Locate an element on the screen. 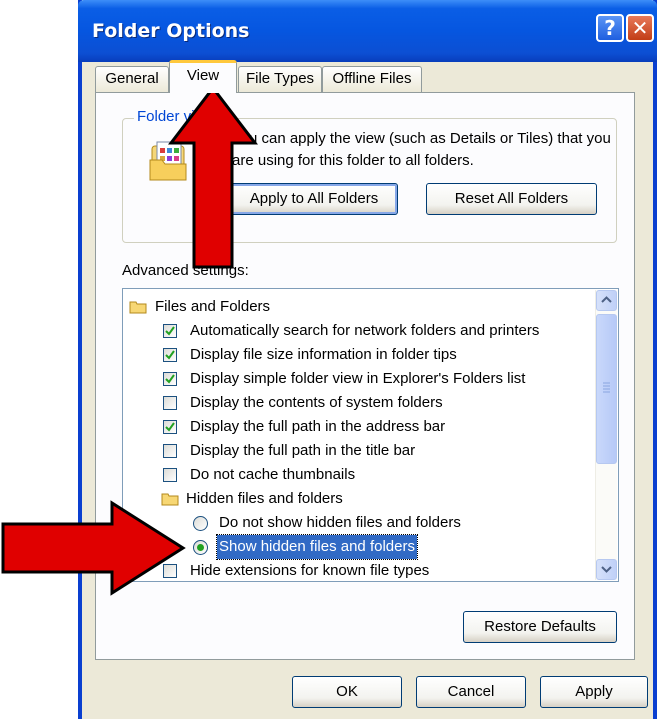  advanced-list-scrollbar is located at coordinates (606, 435).